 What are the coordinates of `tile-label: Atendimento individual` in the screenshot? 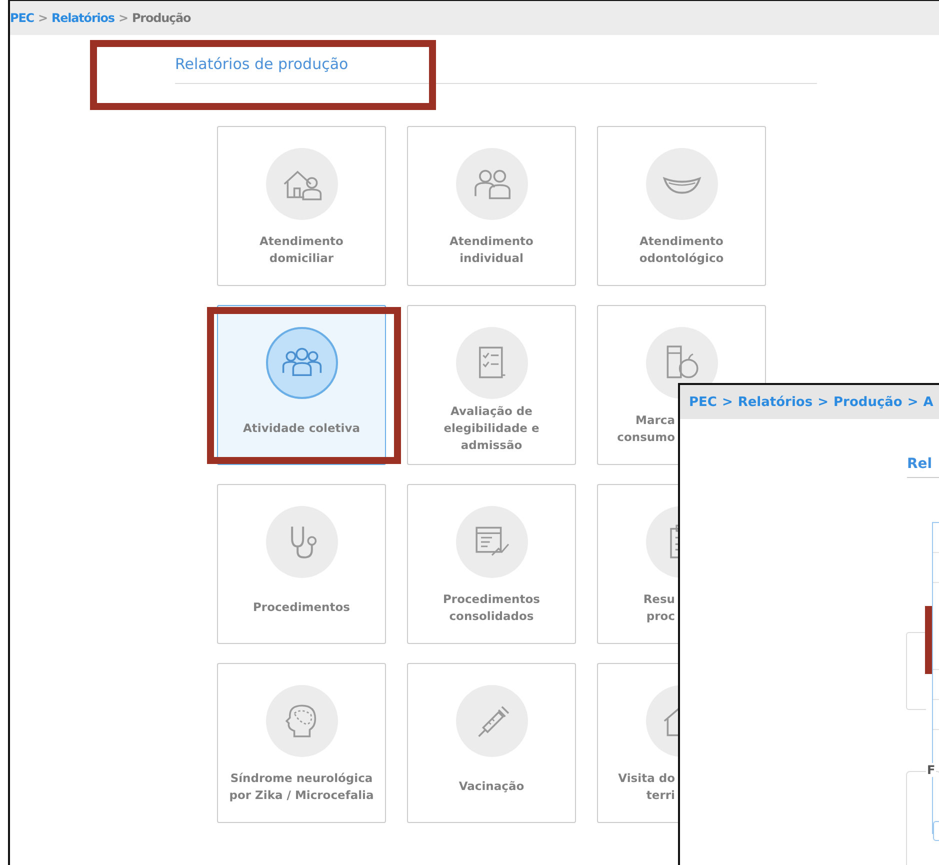 It's located at (491, 249).